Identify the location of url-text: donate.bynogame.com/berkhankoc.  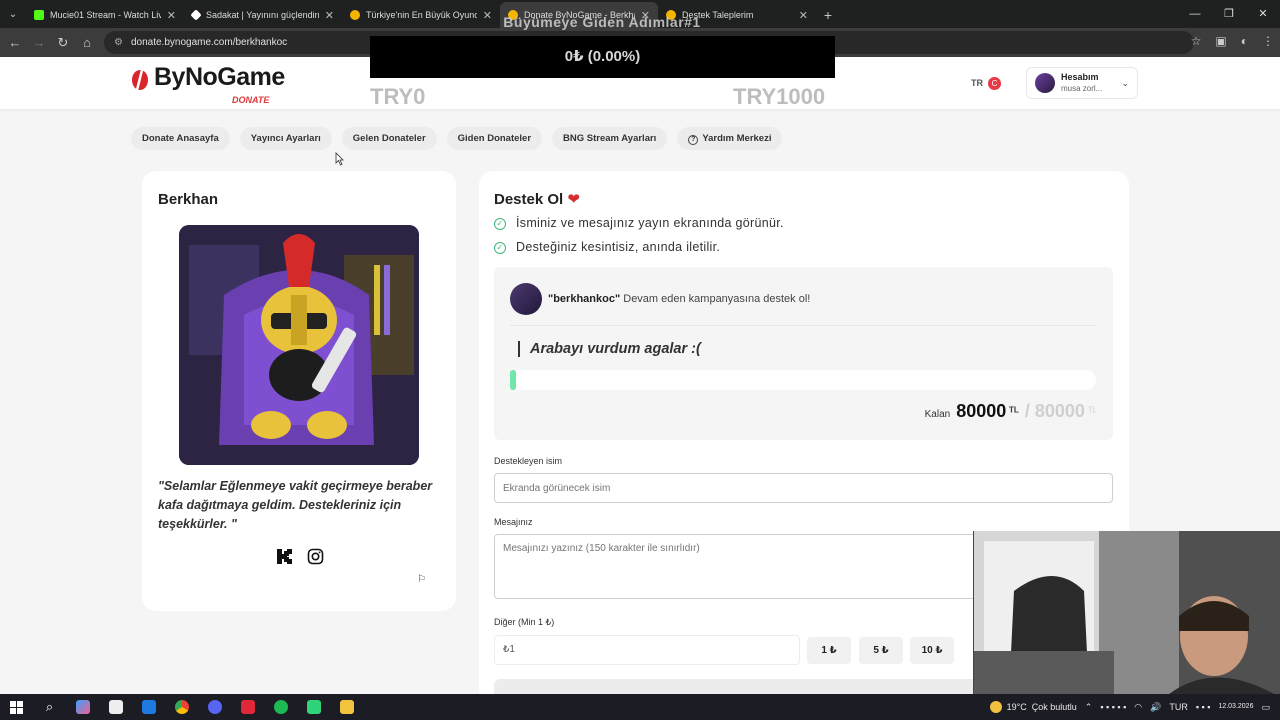
(209, 42).